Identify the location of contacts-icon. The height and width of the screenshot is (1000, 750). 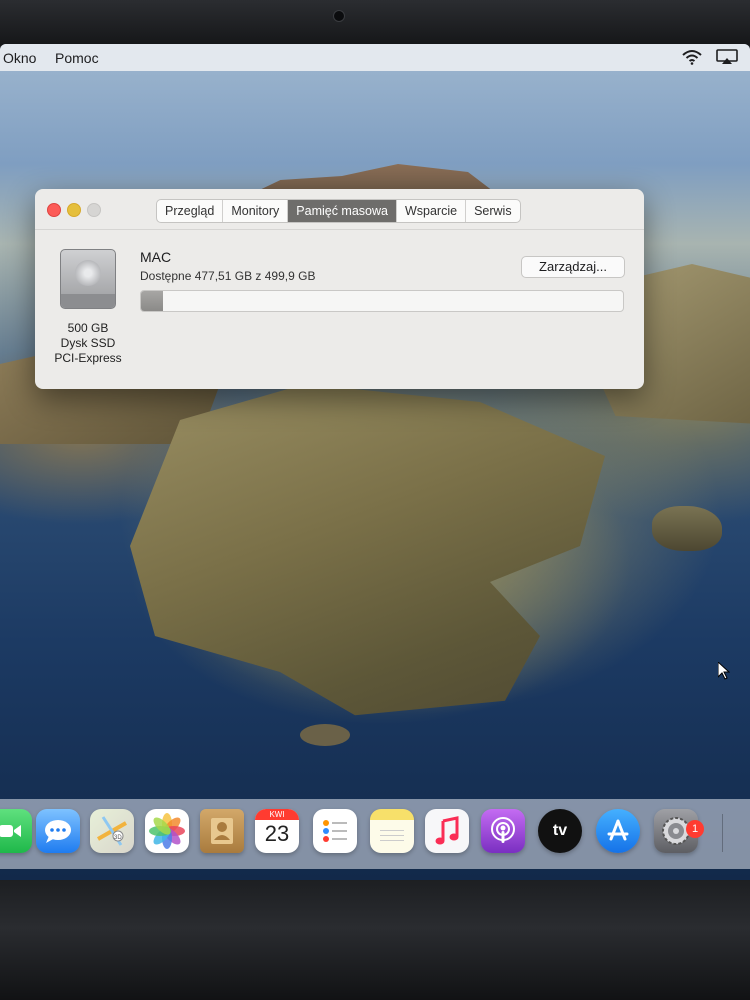
(222, 831).